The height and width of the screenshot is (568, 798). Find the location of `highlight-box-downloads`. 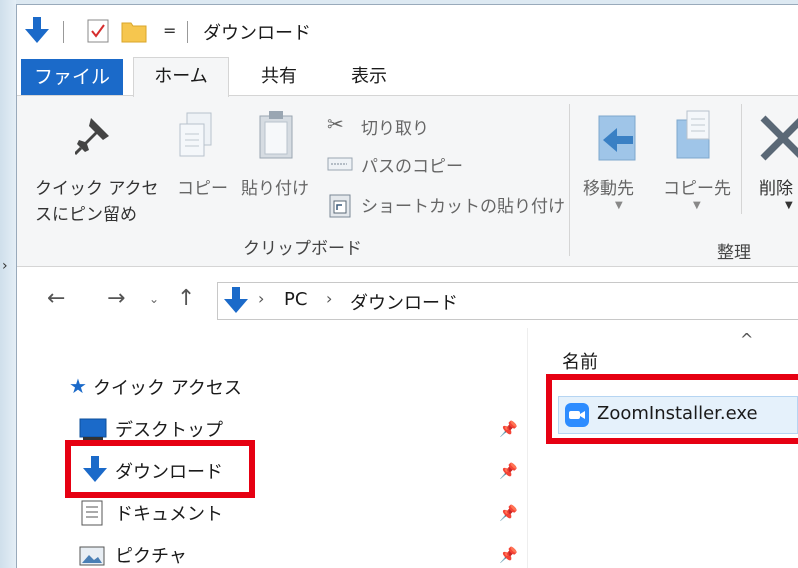

highlight-box-downloads is located at coordinates (160, 469).